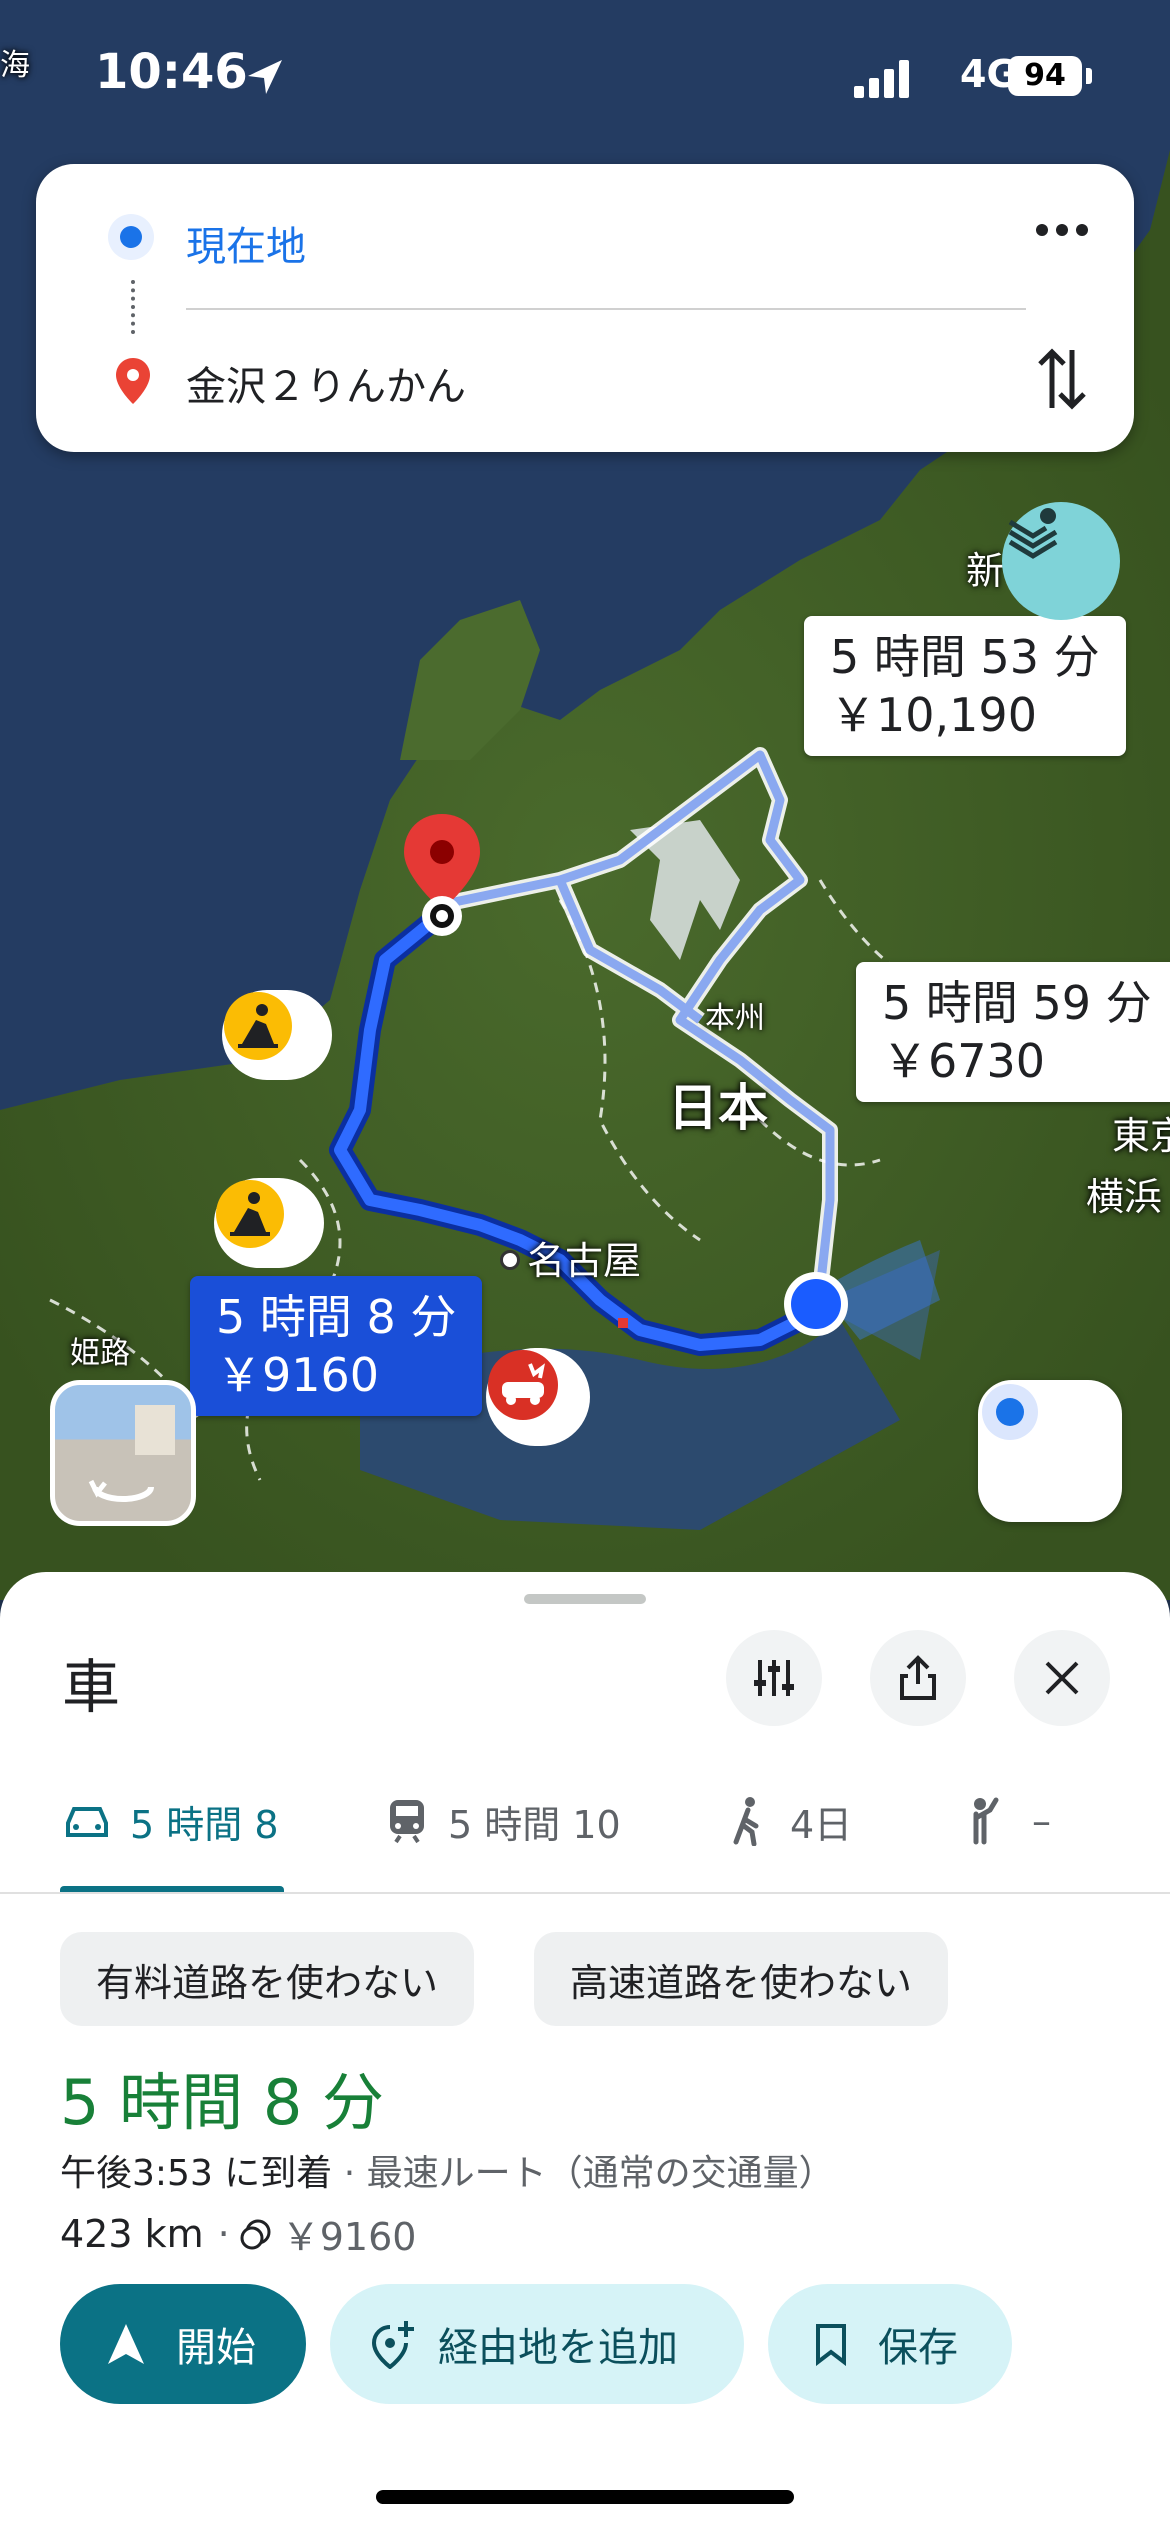  What do you see at coordinates (718, 1108) in the screenshot?
I see `map-label-nihon: 日本` at bounding box center [718, 1108].